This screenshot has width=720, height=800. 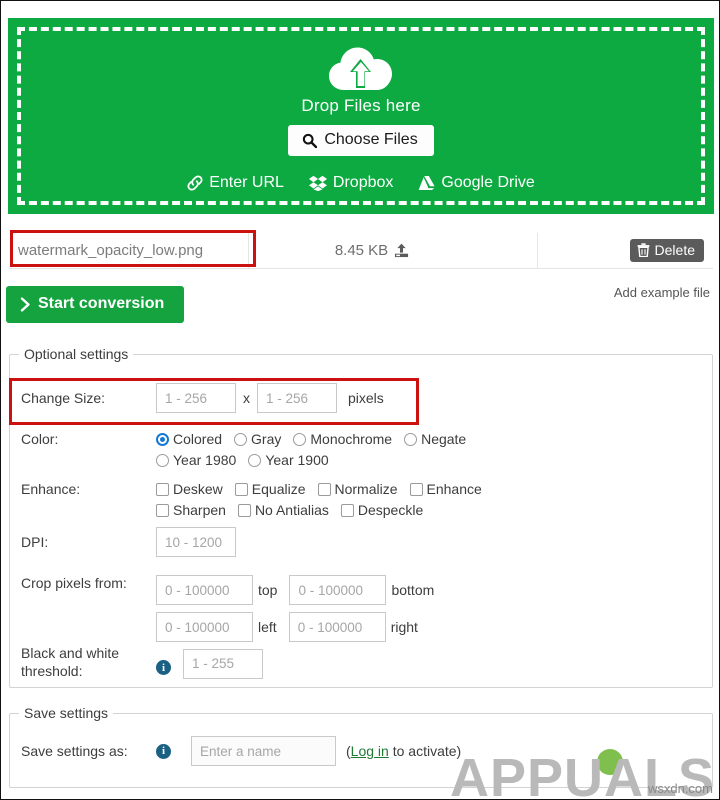 What do you see at coordinates (361, 105) in the screenshot?
I see `dropzone-title: Drop Files here` at bounding box center [361, 105].